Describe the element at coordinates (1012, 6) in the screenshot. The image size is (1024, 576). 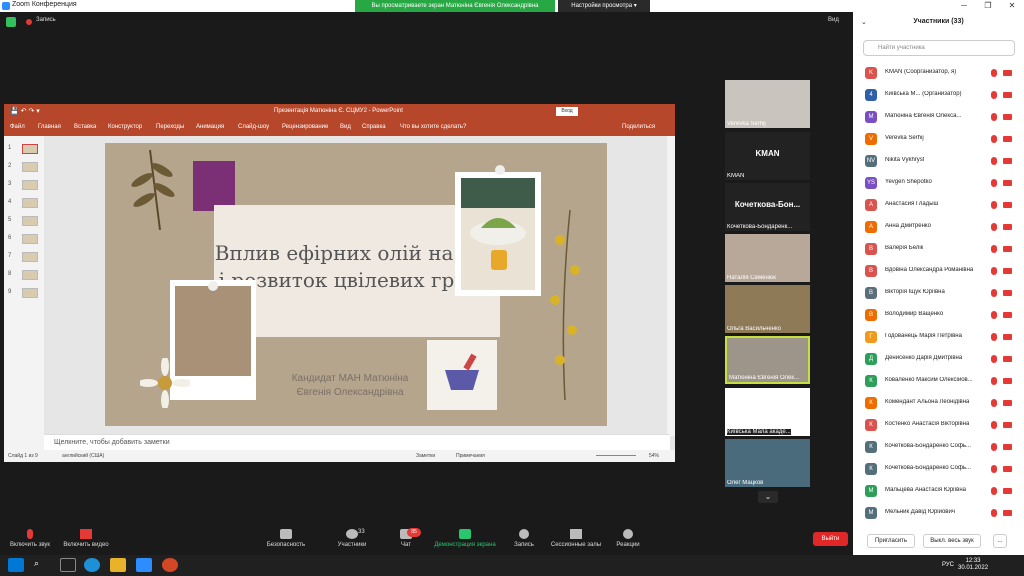
I see `close-icon: ✕` at that location.